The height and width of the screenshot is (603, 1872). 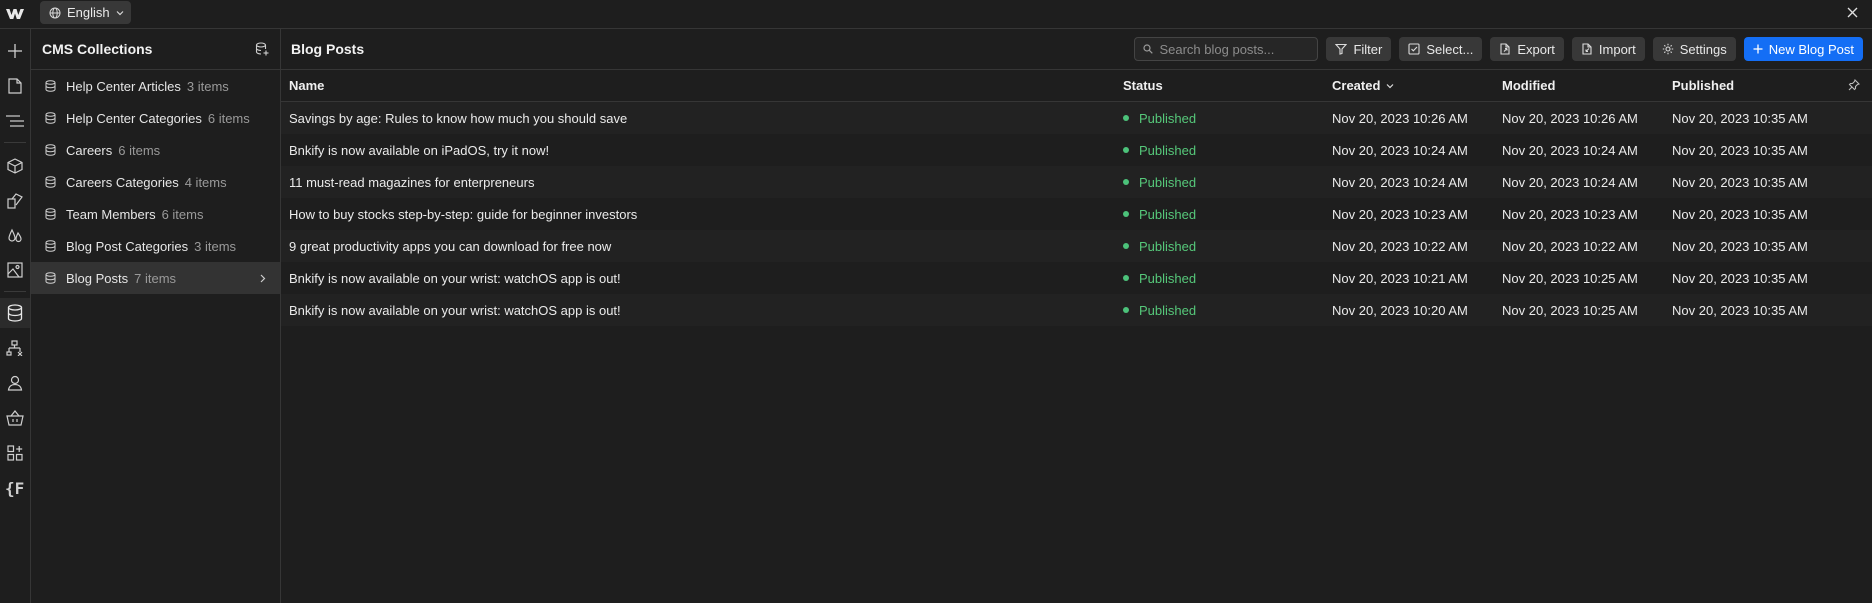 I want to click on new-blog-post-label: New Blog Post, so click(x=1811, y=49).